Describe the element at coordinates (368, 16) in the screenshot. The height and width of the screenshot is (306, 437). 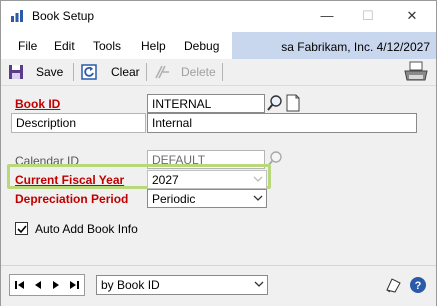
I see `maximize-button: ☐` at that location.